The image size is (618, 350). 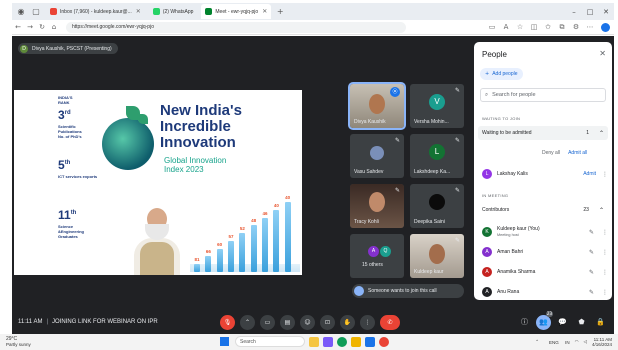 I want to click on home-icon: ⌂, so click(x=54, y=27).